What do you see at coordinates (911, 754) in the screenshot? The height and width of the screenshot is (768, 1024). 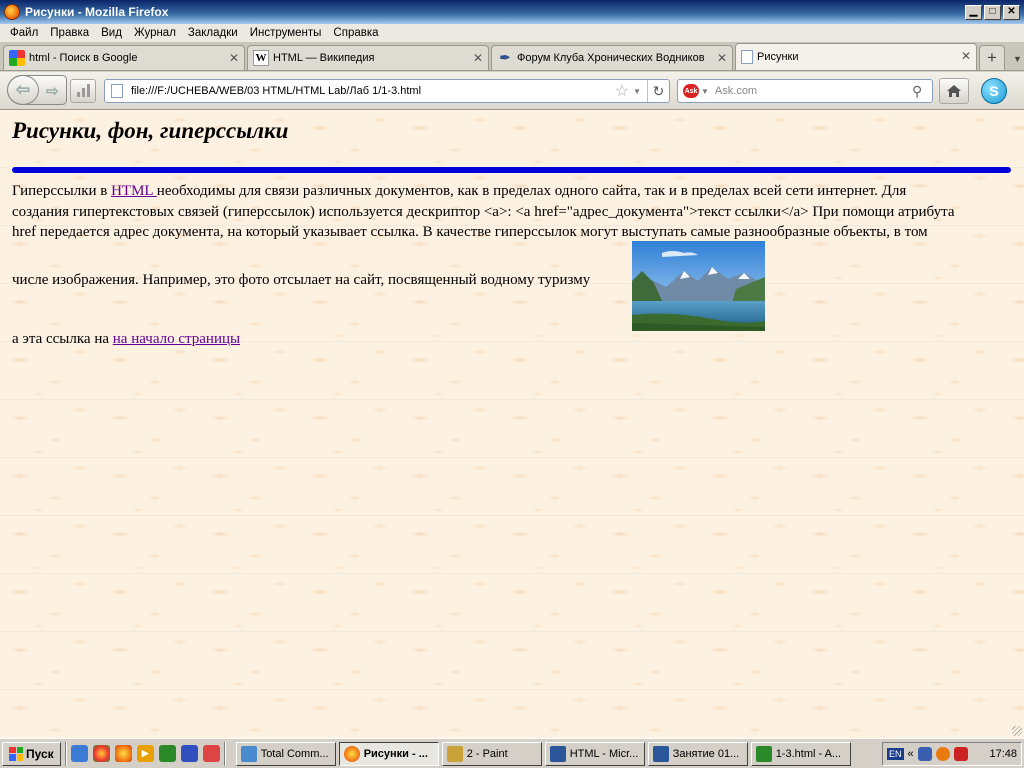 I see `tray-expand-icon: «` at bounding box center [911, 754].